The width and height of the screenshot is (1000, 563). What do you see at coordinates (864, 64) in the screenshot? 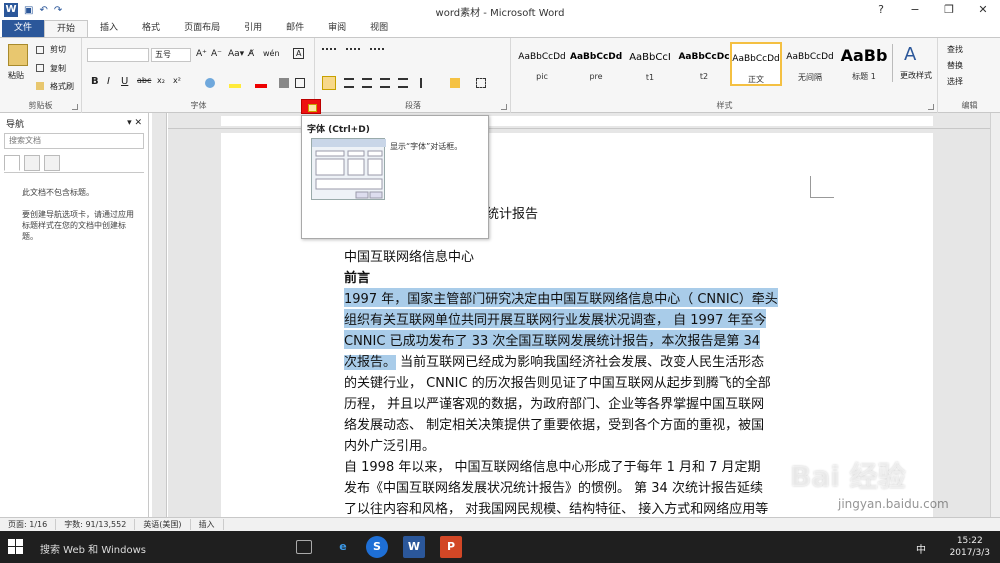
I see `style-heading-1: AaBb 标题 1` at bounding box center [864, 64].